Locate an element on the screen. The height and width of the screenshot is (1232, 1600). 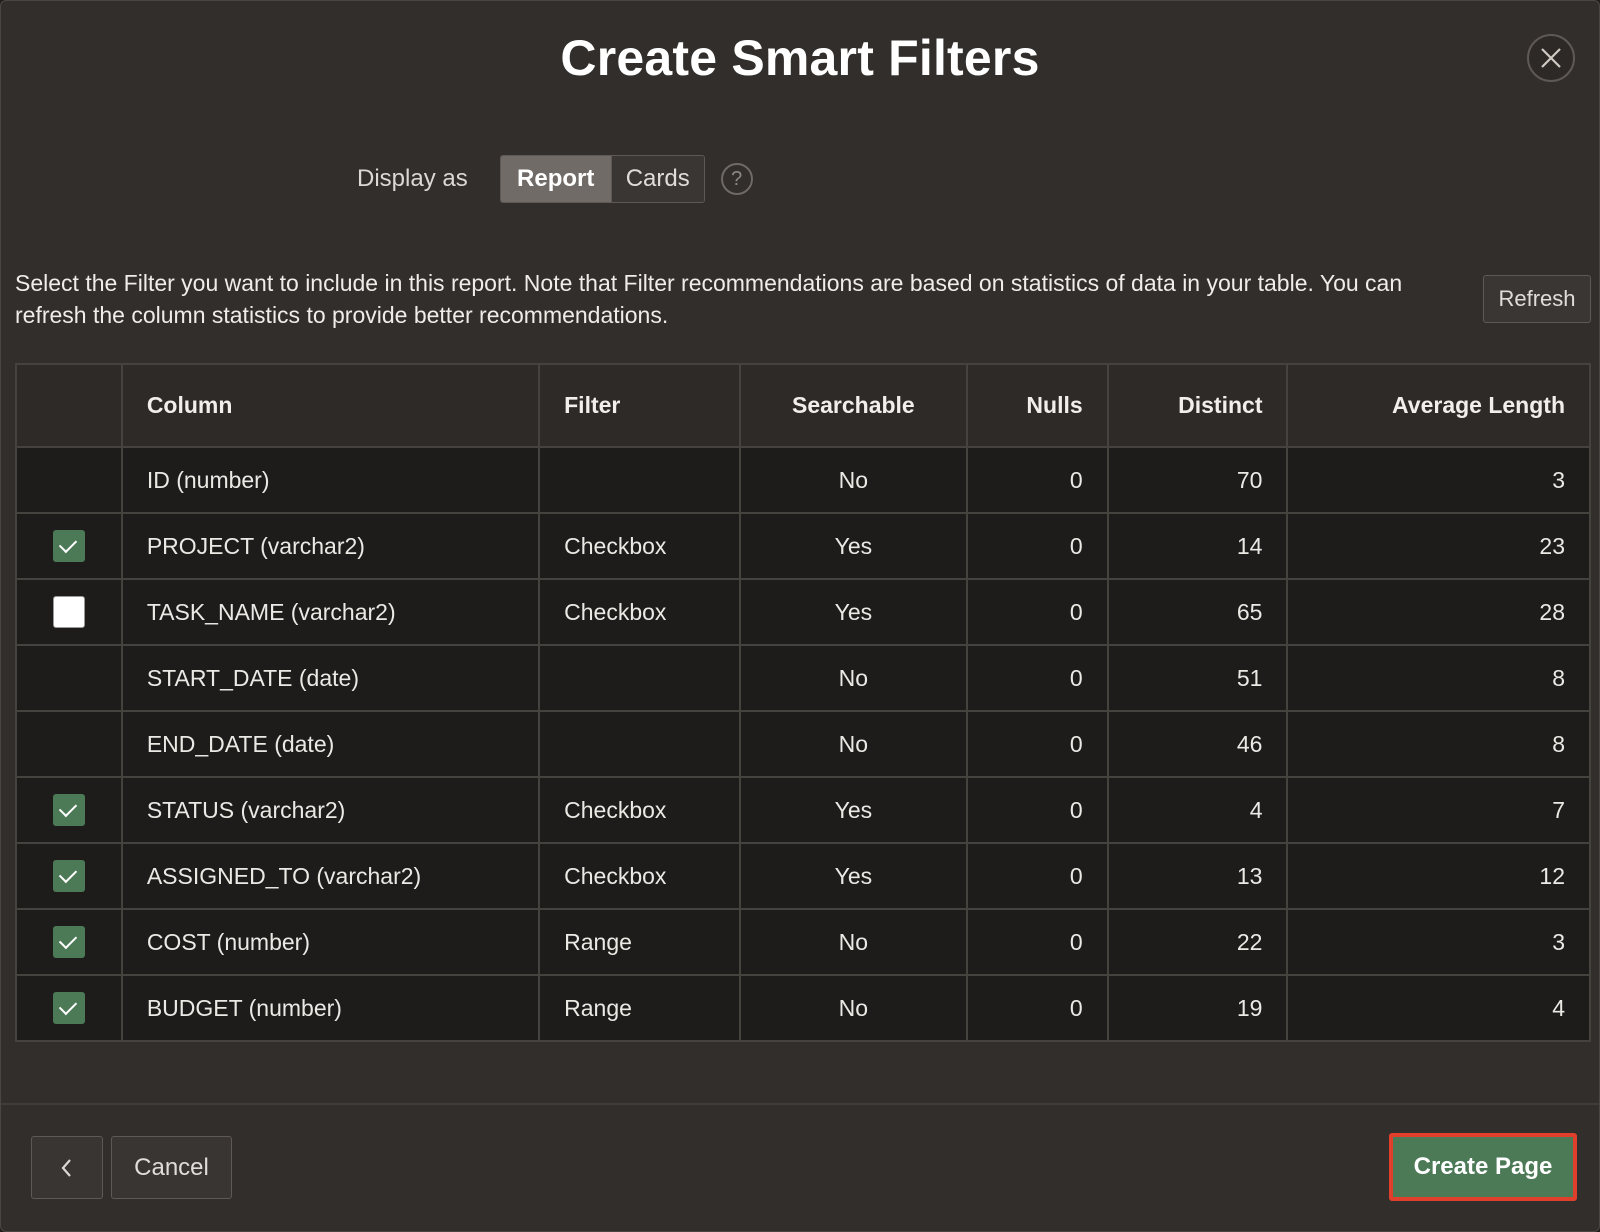
table-row: START_DATE (date) No 0 51 8 is located at coordinates (803, 678).